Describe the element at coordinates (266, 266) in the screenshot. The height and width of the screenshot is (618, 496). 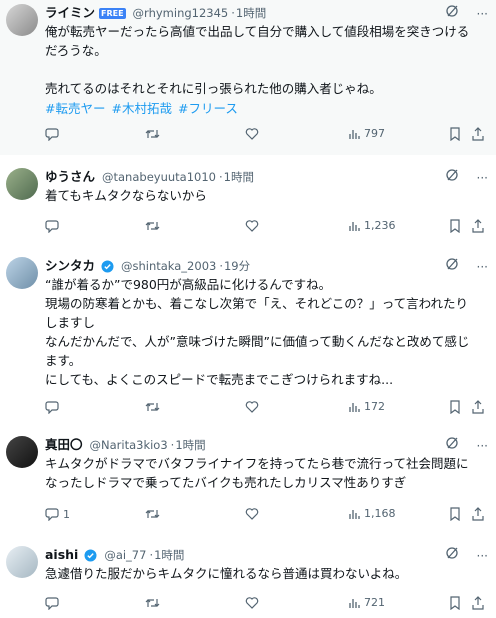
I see `tweet-header: シンタカ @shintaka_2003·19分 ···` at that location.